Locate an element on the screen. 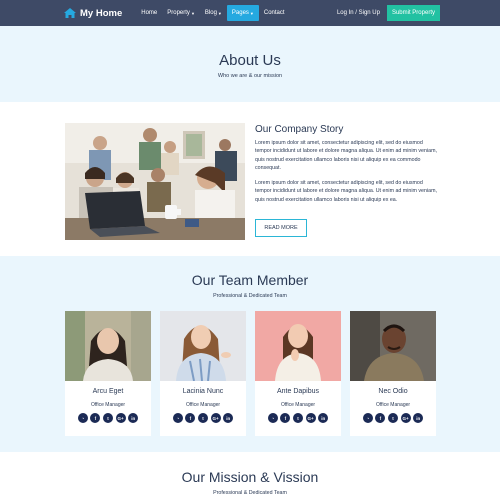  menu-item-pages: Pages ▼ is located at coordinates (242, 13).